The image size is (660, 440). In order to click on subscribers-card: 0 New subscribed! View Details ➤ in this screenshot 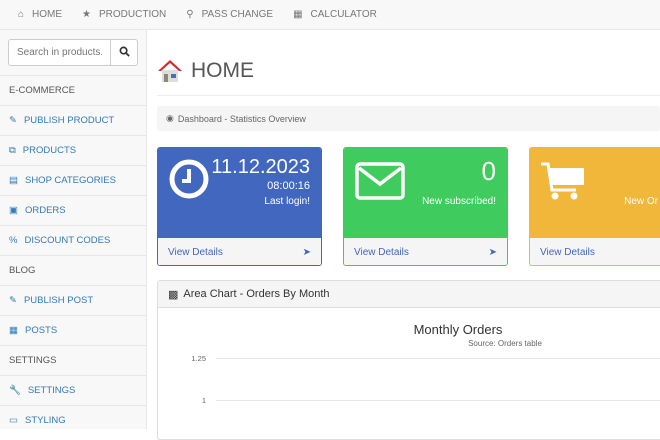, I will do `click(425, 206)`.